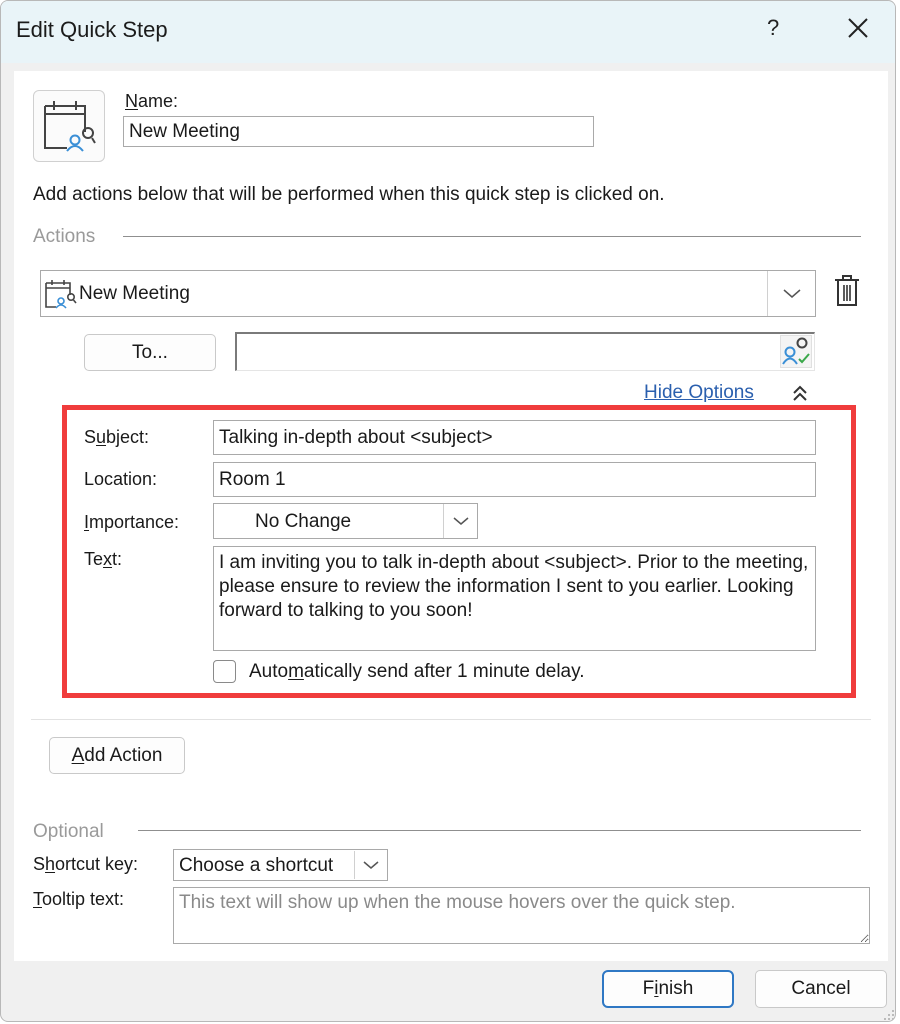 This screenshot has width=900, height=1024. I want to click on importance-dropdown: No Change, so click(345, 521).